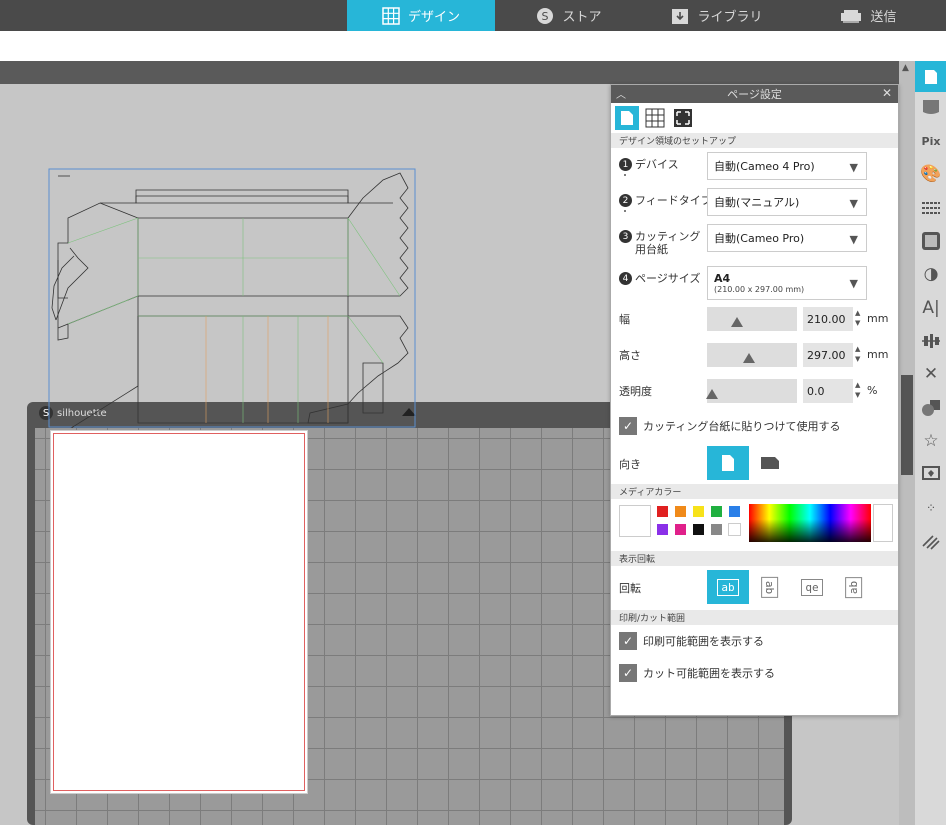 The image size is (946, 825). What do you see at coordinates (931, 241) in the screenshot?
I see `fill-pattern-icon` at bounding box center [931, 241].